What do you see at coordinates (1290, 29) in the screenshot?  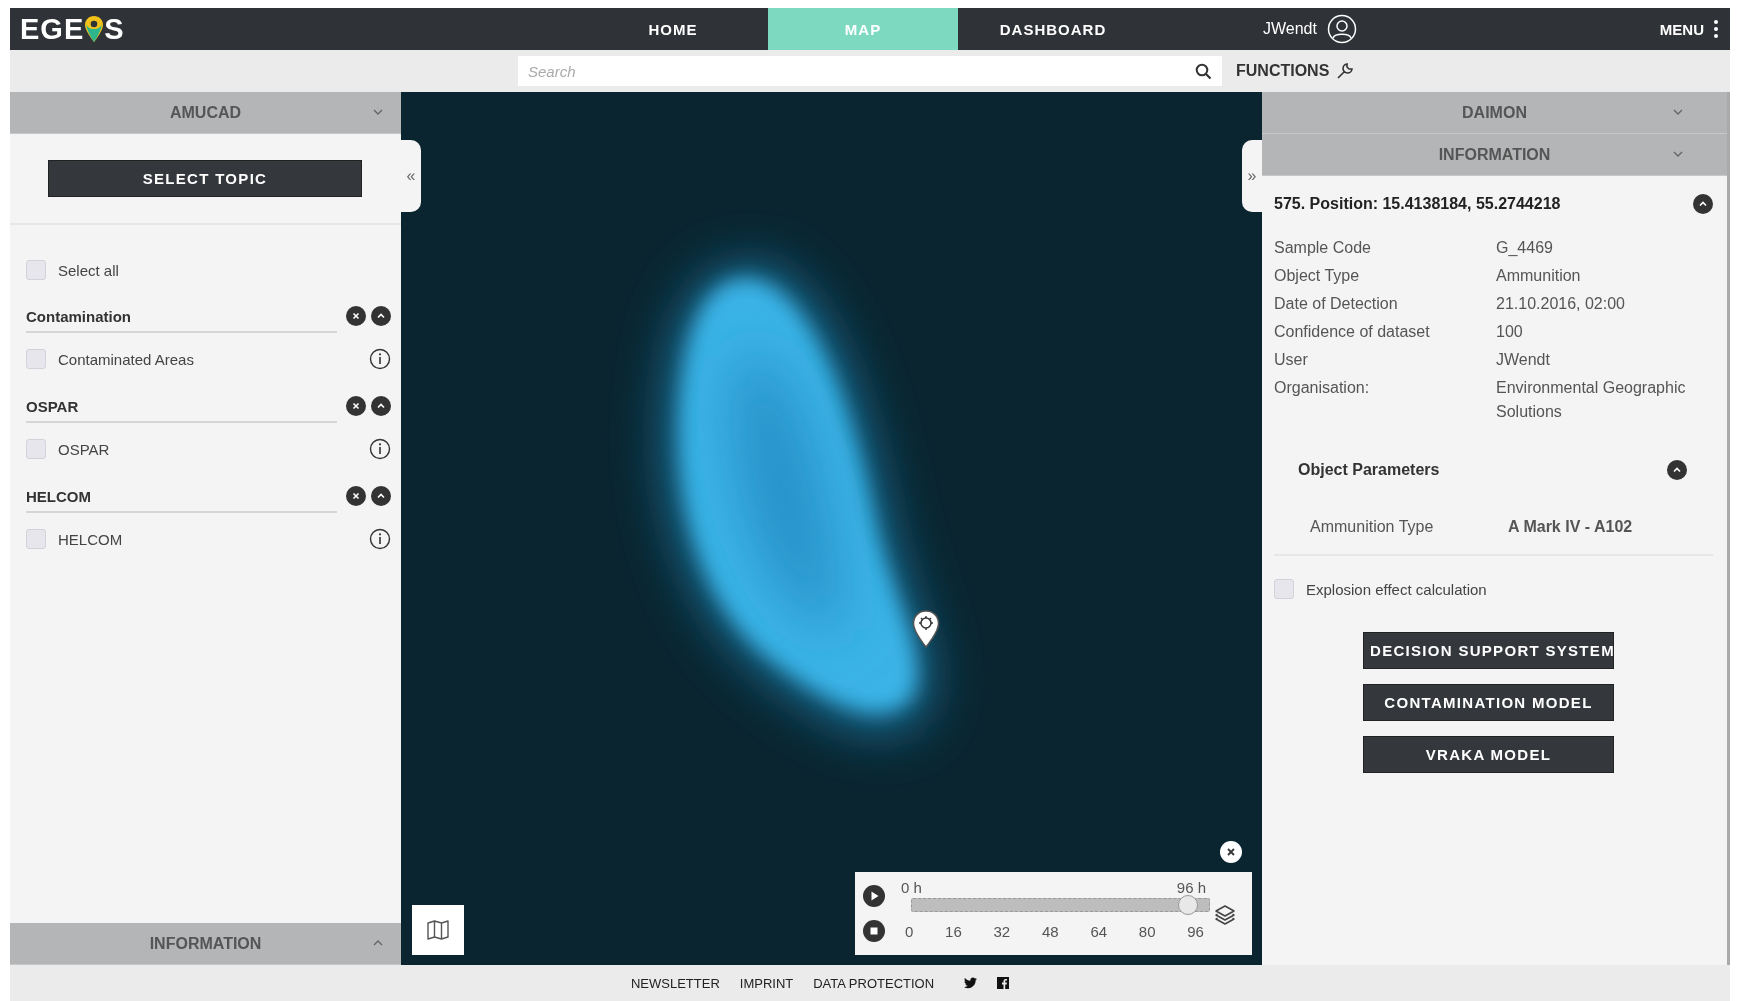 I see `user-name: JWendt` at bounding box center [1290, 29].